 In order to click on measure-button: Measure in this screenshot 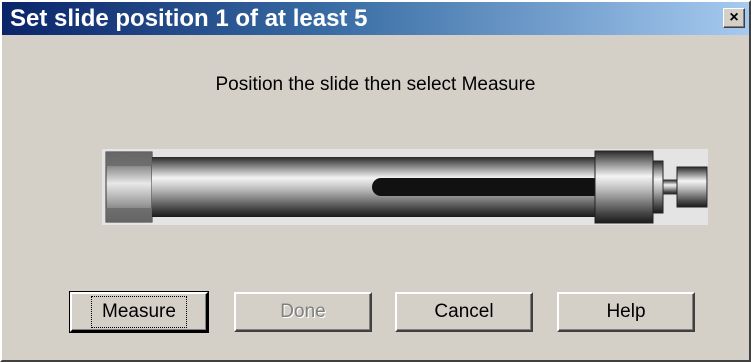, I will do `click(139, 312)`.